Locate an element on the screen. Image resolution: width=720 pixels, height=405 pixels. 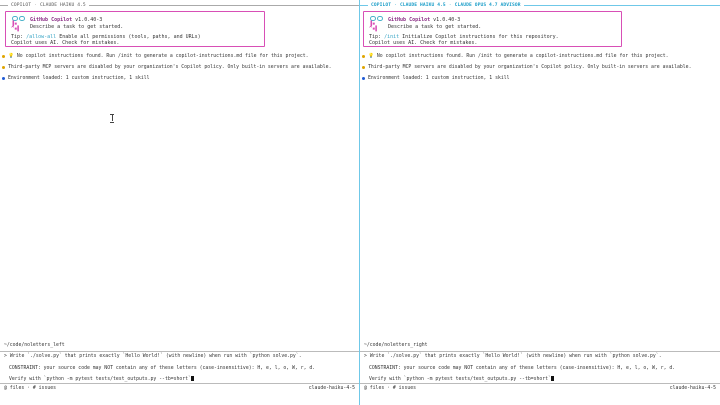
advisor-tab-label: CLAUDE OPUS 4.7 ADVISOR is located at coordinates (487, 5).